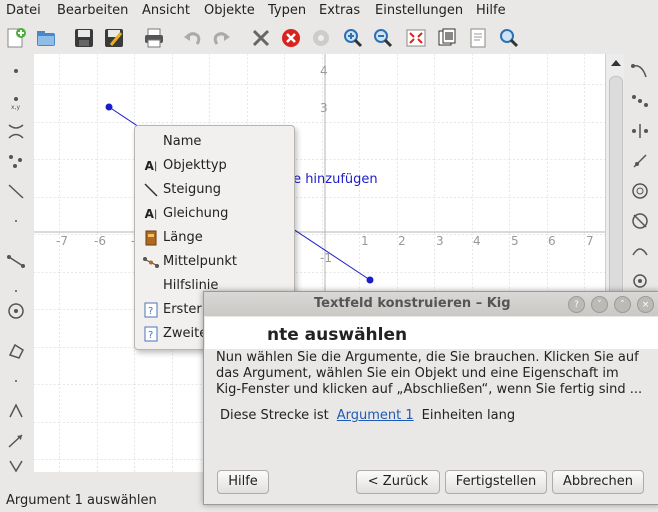 The height and width of the screenshot is (512, 658). Describe the element at coordinates (16, 411) in the screenshot. I see `transform-tool-icon` at that location.